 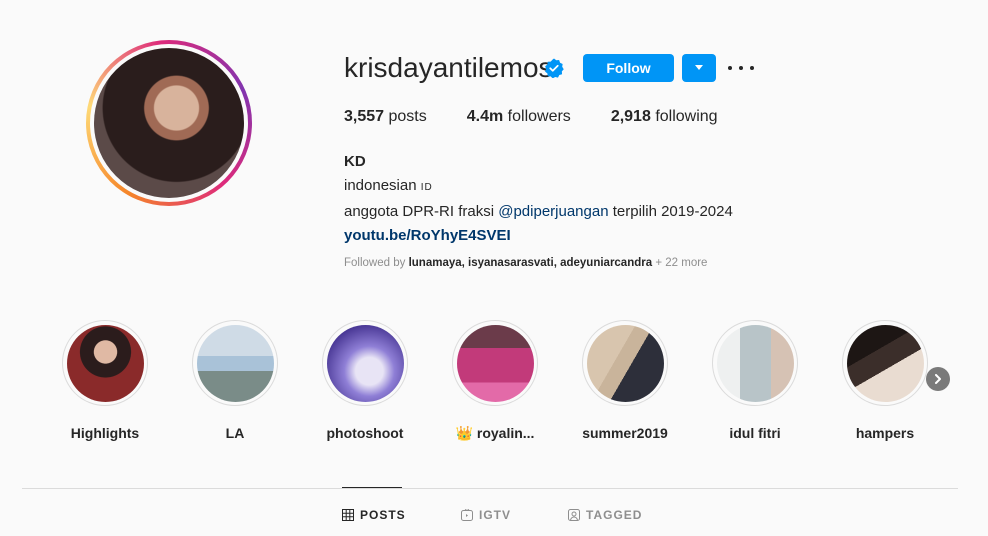 I want to click on bio-line-1: indonesian ID, so click(x=538, y=187).